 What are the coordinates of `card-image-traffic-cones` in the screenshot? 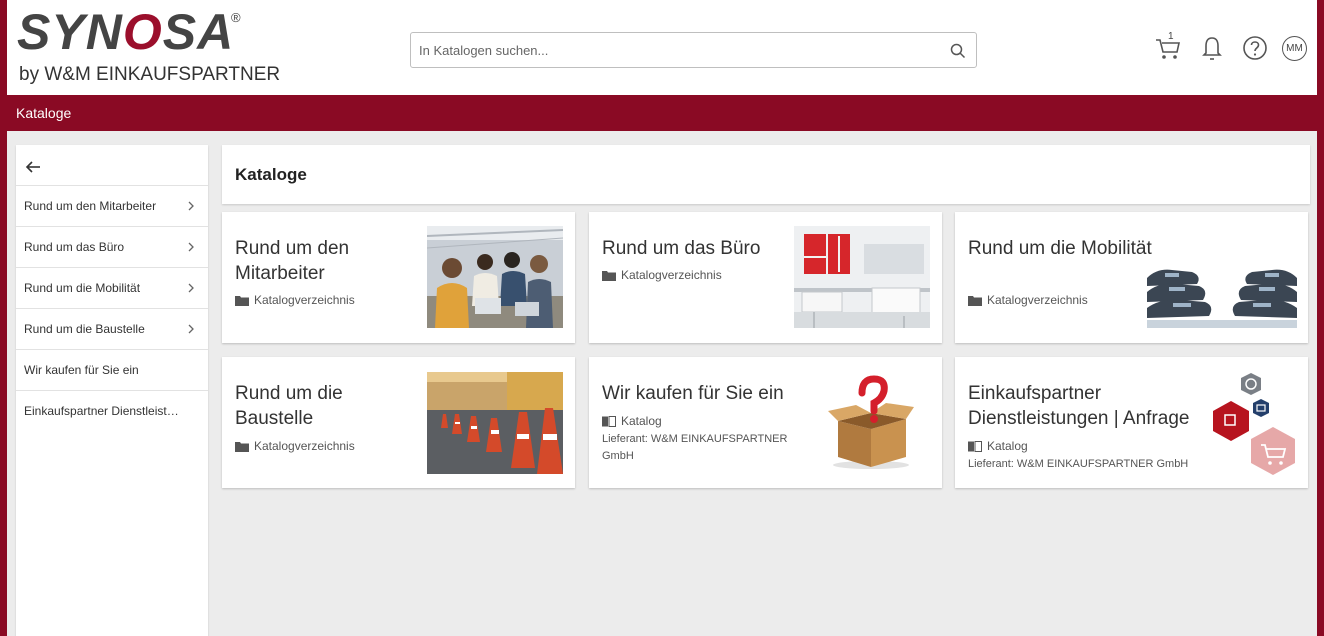 It's located at (495, 423).